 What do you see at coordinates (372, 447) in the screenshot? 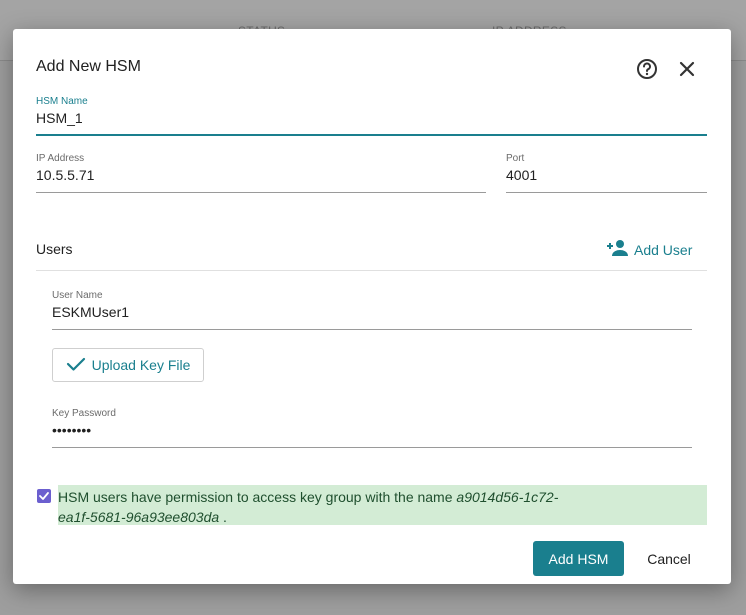
I see `key-password-underline` at bounding box center [372, 447].